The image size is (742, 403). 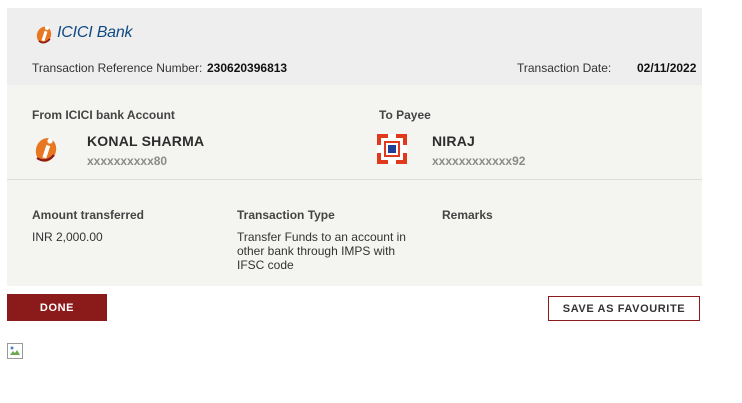 I want to click on transaction-date-value: 02/11/2022, so click(x=667, y=68).